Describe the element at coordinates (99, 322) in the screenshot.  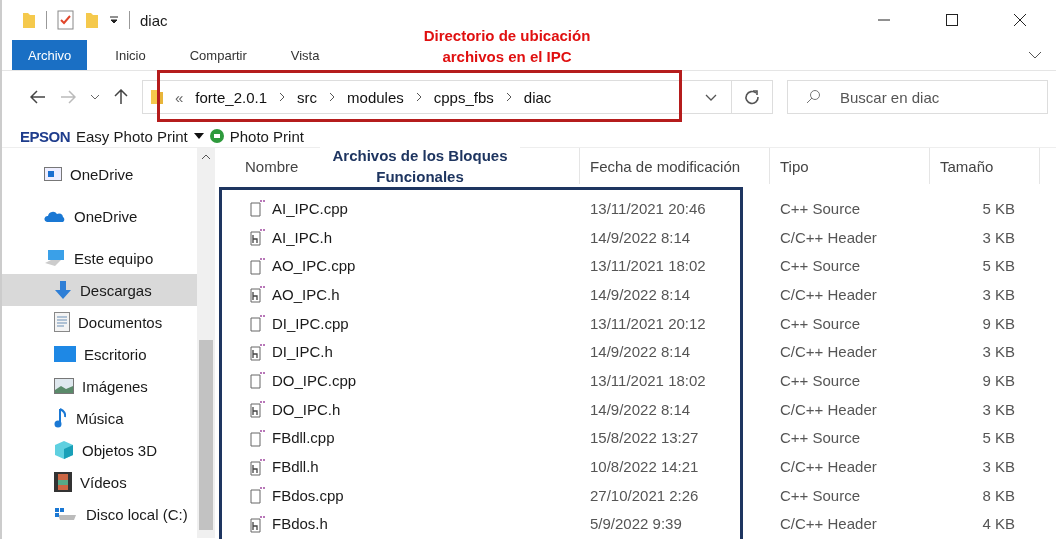
I see `sidebar-item: Documentos` at that location.